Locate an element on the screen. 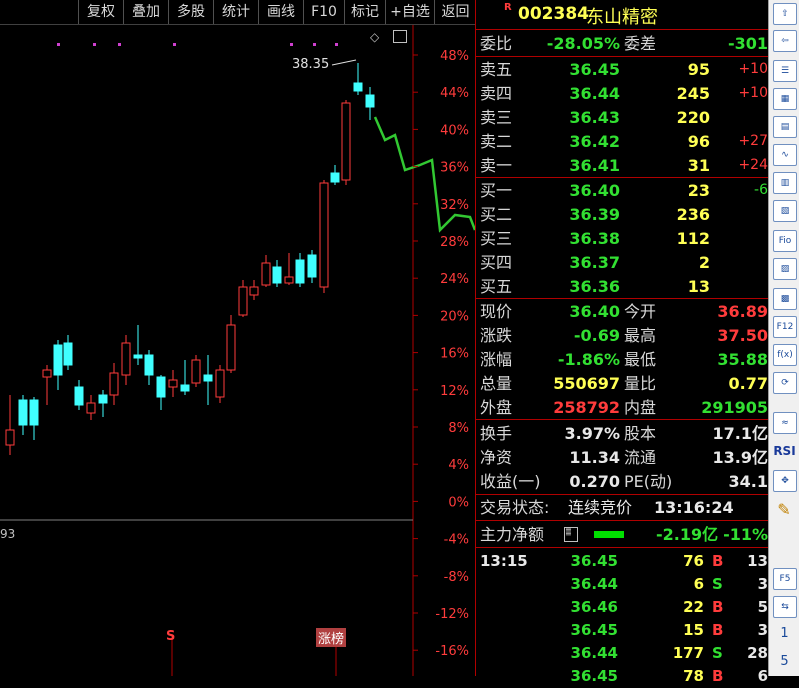 This screenshot has height=688, width=799. bid-label: 买三 is located at coordinates (496, 238).